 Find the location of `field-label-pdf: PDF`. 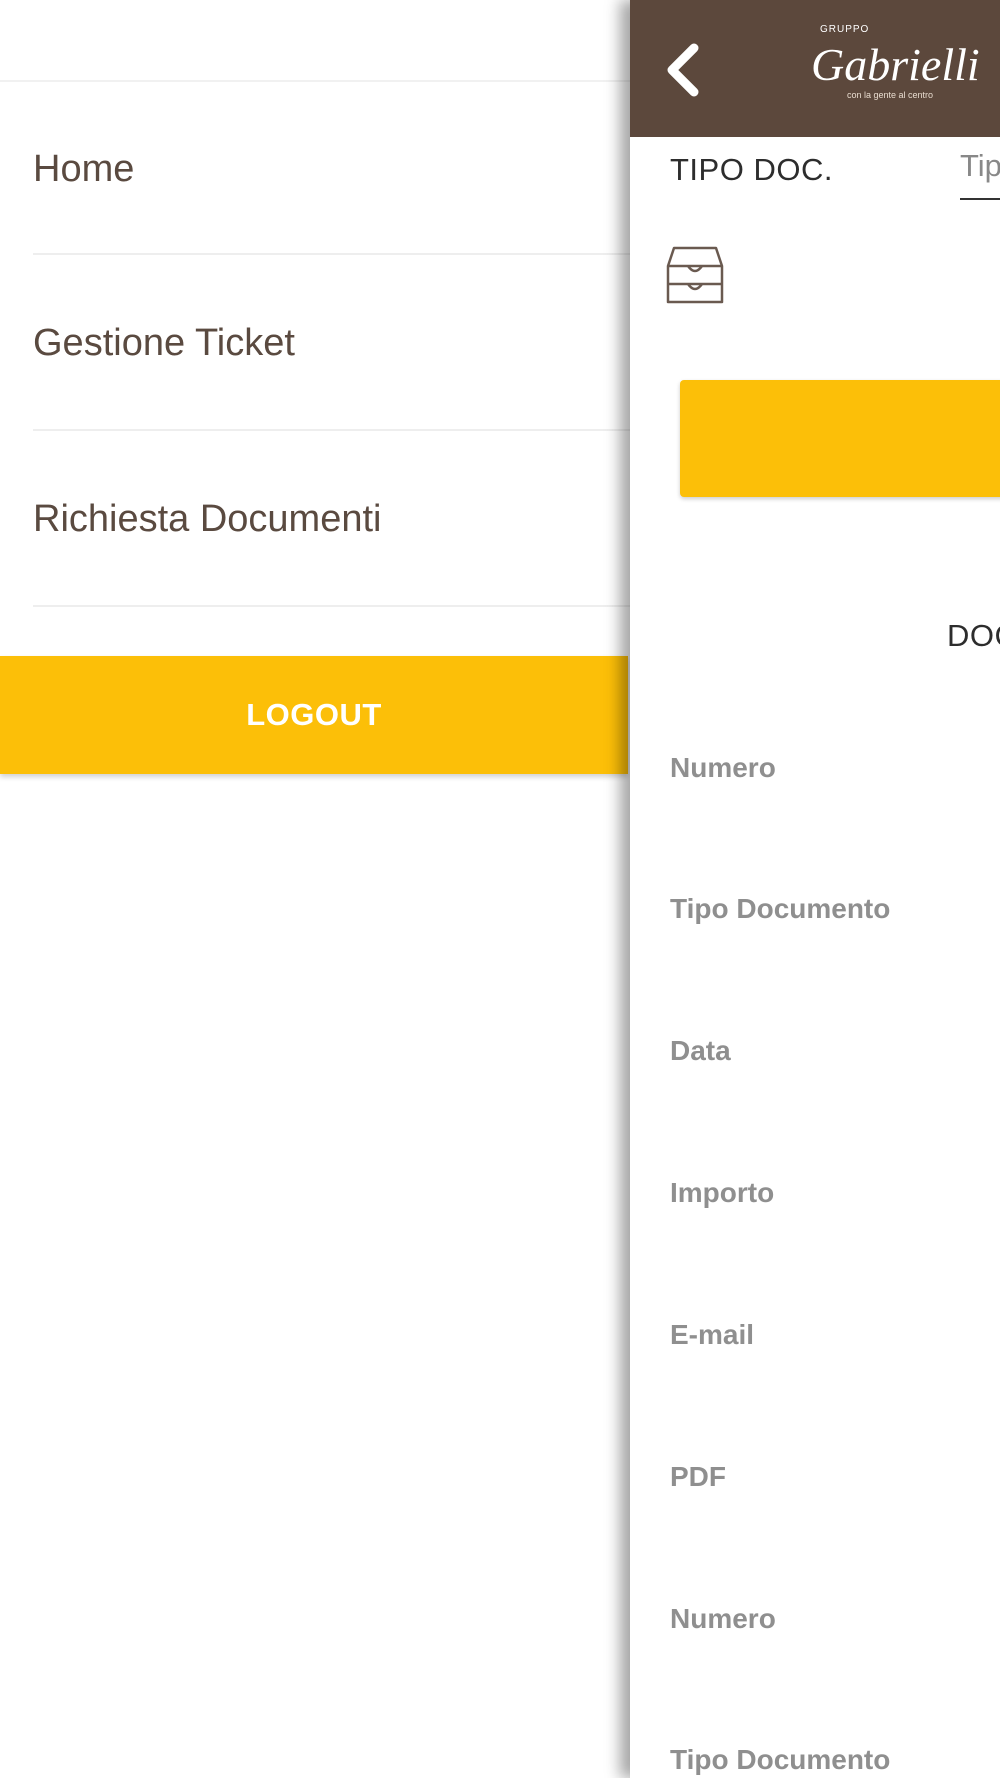

field-label-pdf: PDF is located at coordinates (698, 1476).